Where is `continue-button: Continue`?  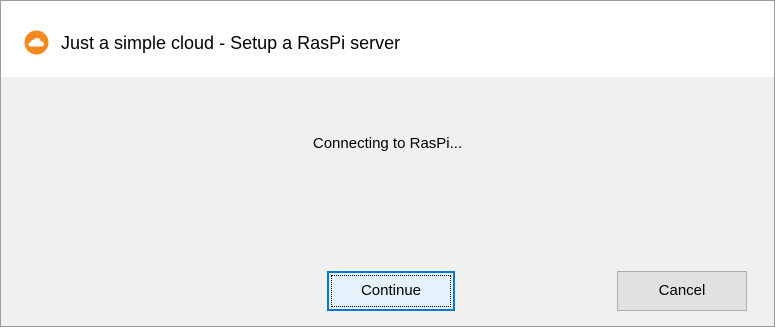
continue-button: Continue is located at coordinates (391, 291).